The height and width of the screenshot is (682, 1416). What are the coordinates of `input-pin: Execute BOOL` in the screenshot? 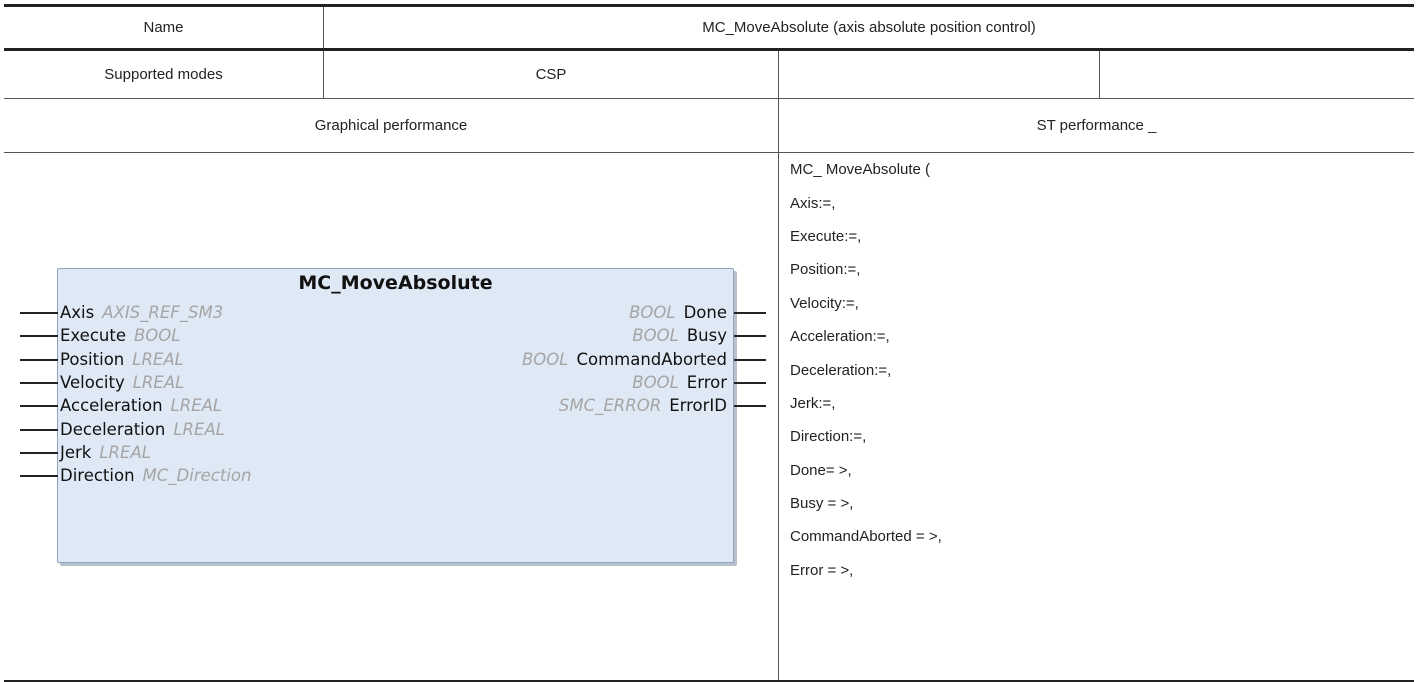 It's located at (120, 335).